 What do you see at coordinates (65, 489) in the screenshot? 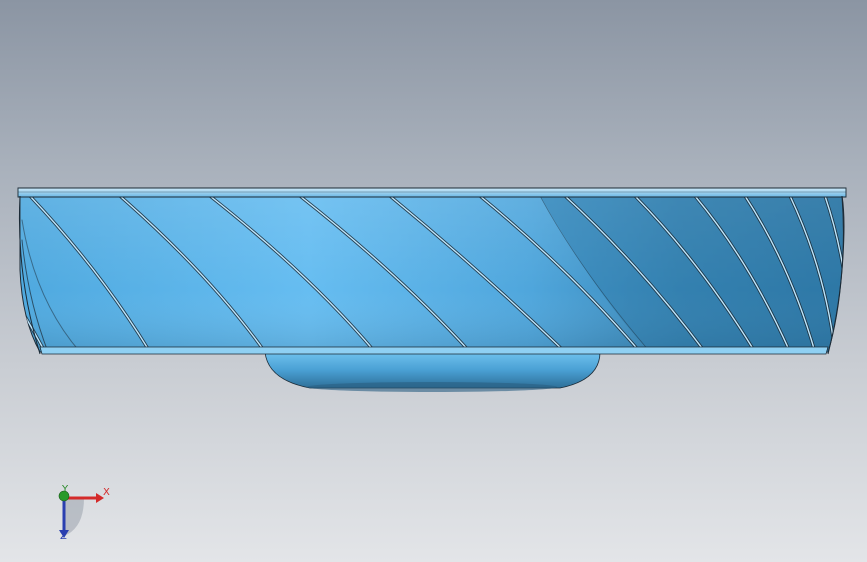
I see `y-axis-label: Y` at bounding box center [65, 489].